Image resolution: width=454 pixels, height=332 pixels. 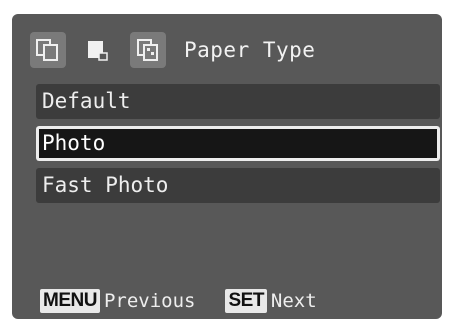 What do you see at coordinates (250, 50) in the screenshot?
I see `page-title: Paper Type` at bounding box center [250, 50].